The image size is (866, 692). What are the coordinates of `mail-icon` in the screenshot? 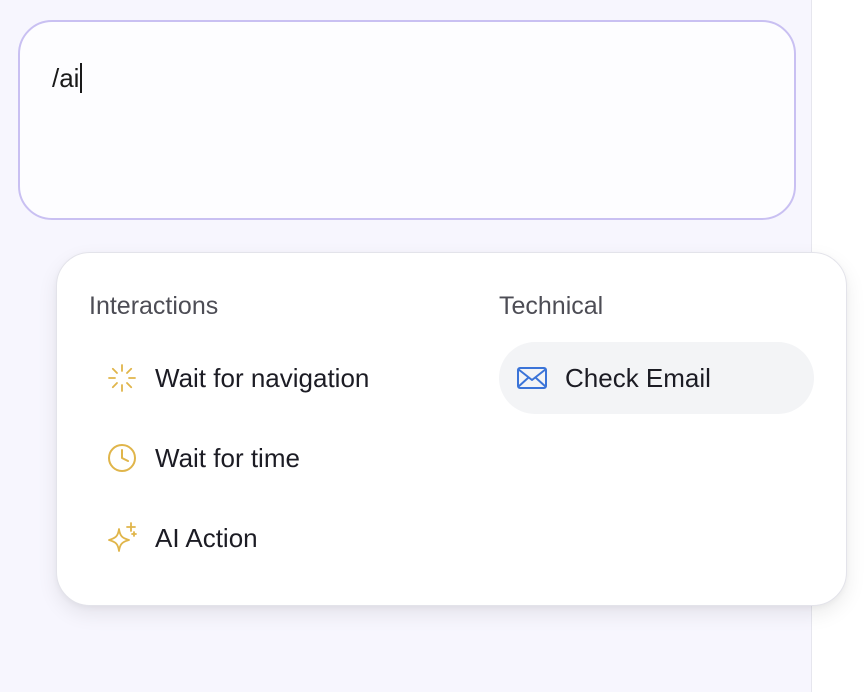 It's located at (532, 378).